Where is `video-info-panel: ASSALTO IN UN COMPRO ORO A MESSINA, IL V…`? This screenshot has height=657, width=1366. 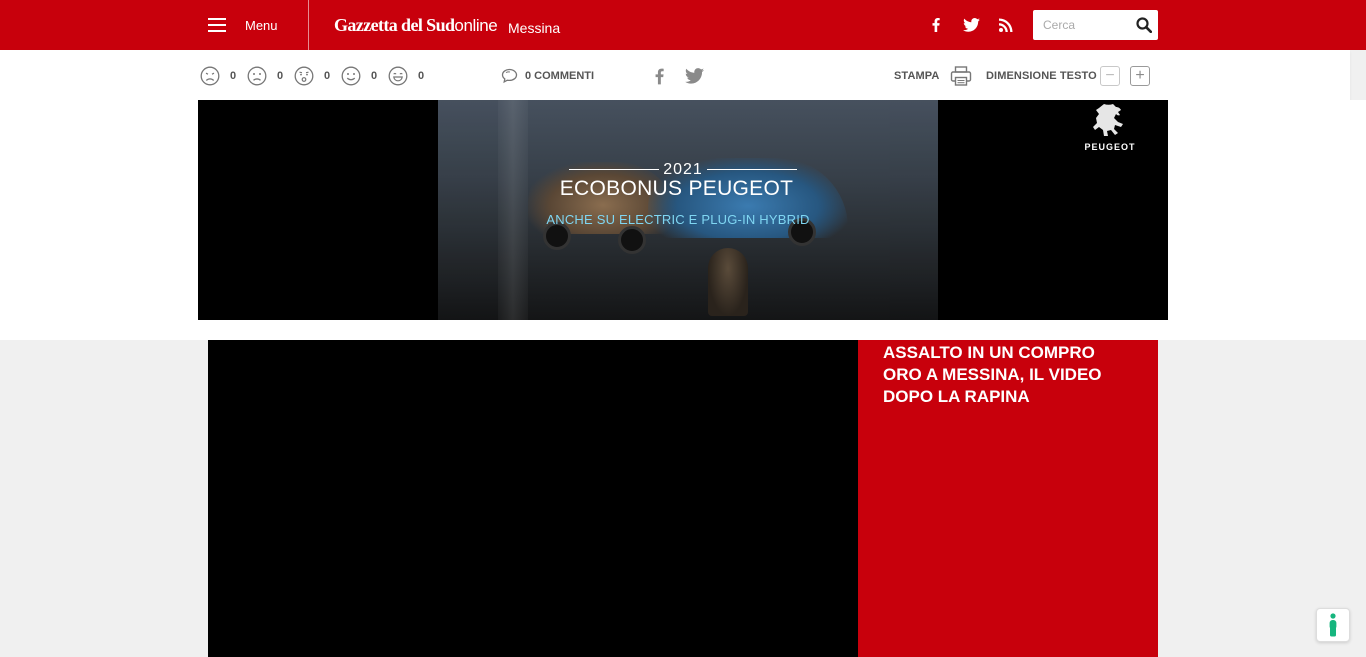 video-info-panel: ASSALTO IN UN COMPRO ORO A MESSINA, IL V… is located at coordinates (1008, 498).